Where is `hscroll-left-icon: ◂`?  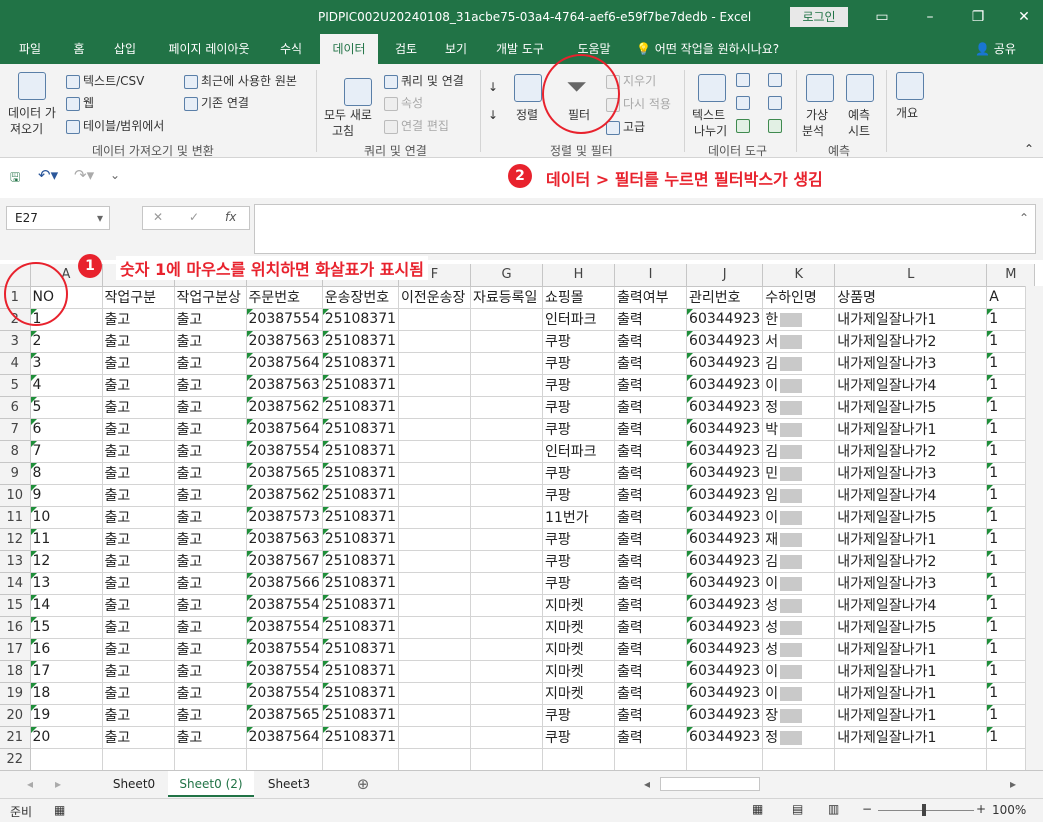 hscroll-left-icon: ◂ is located at coordinates (647, 784).